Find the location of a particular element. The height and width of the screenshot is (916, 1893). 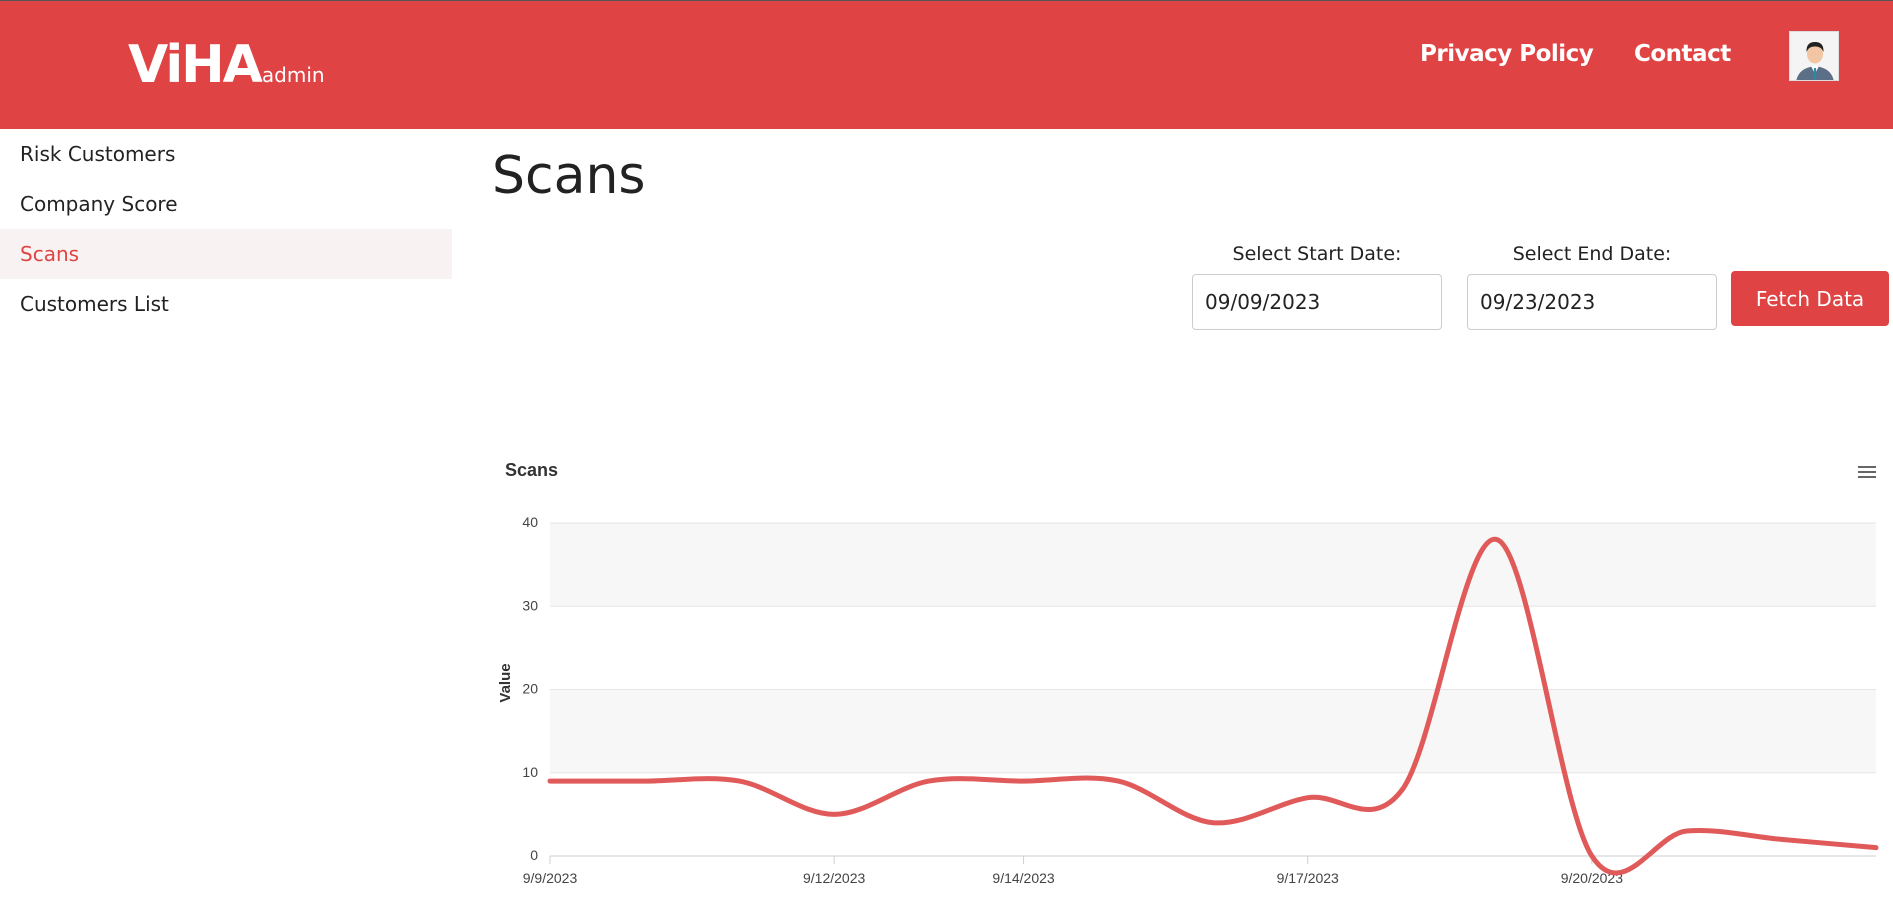

logo: ViHA admin is located at coordinates (226, 65).